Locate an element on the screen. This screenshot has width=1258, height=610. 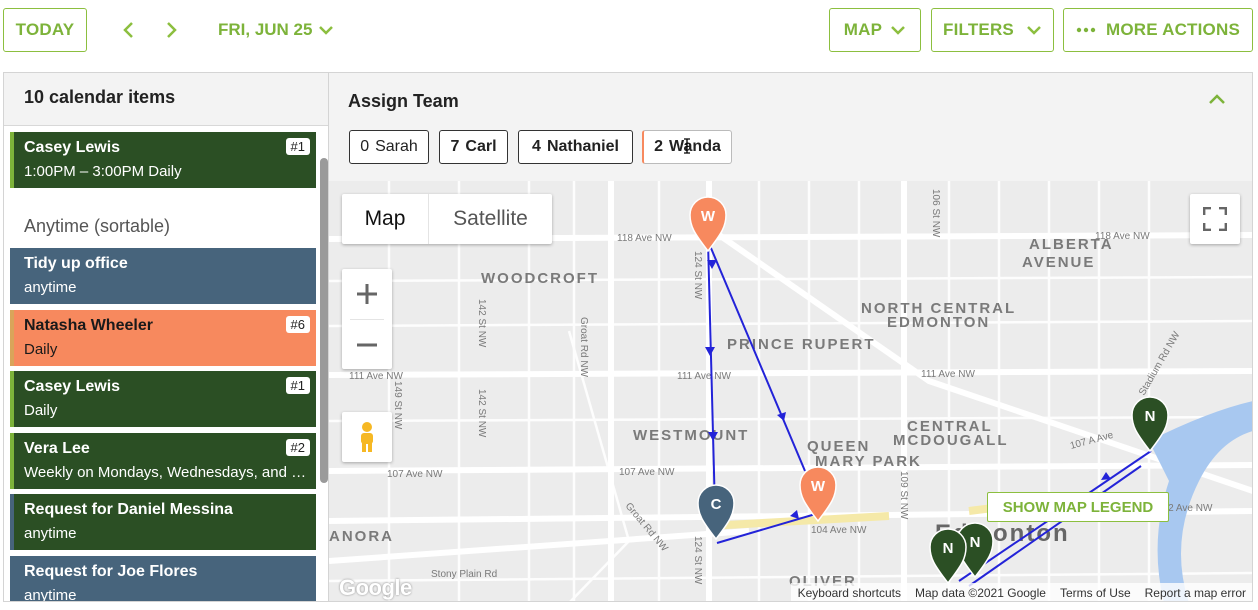
member-name: Wanda is located at coordinates (695, 146).